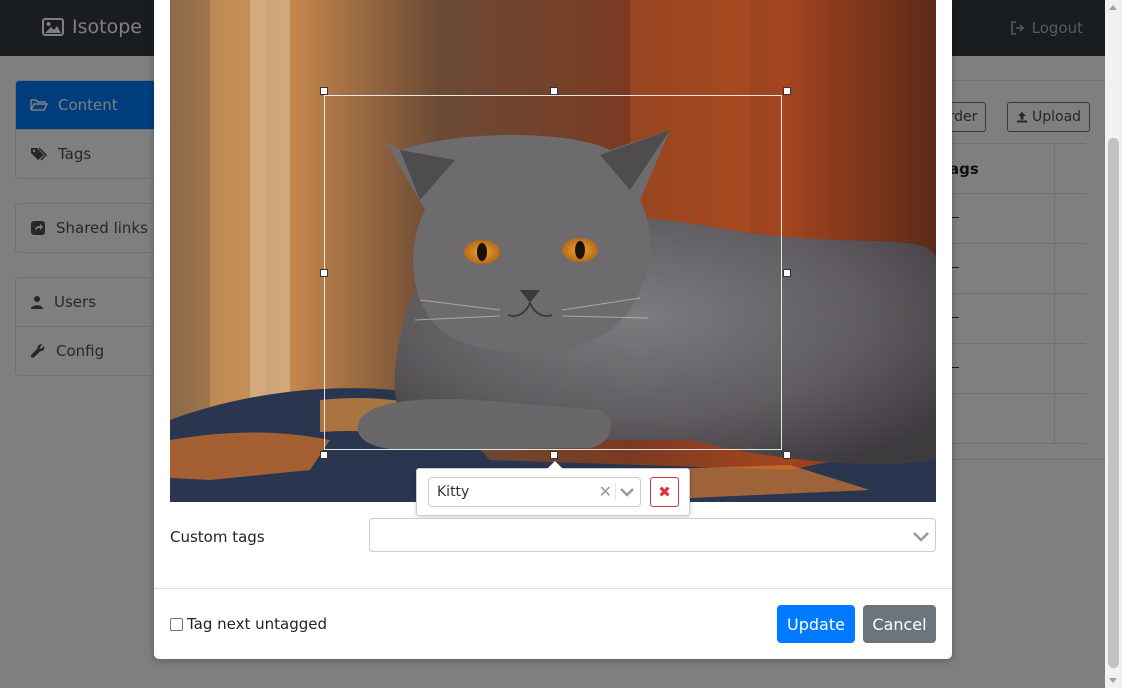 This screenshot has width=1122, height=688. Describe the element at coordinates (787, 273) in the screenshot. I see `crop-handle-e` at that location.